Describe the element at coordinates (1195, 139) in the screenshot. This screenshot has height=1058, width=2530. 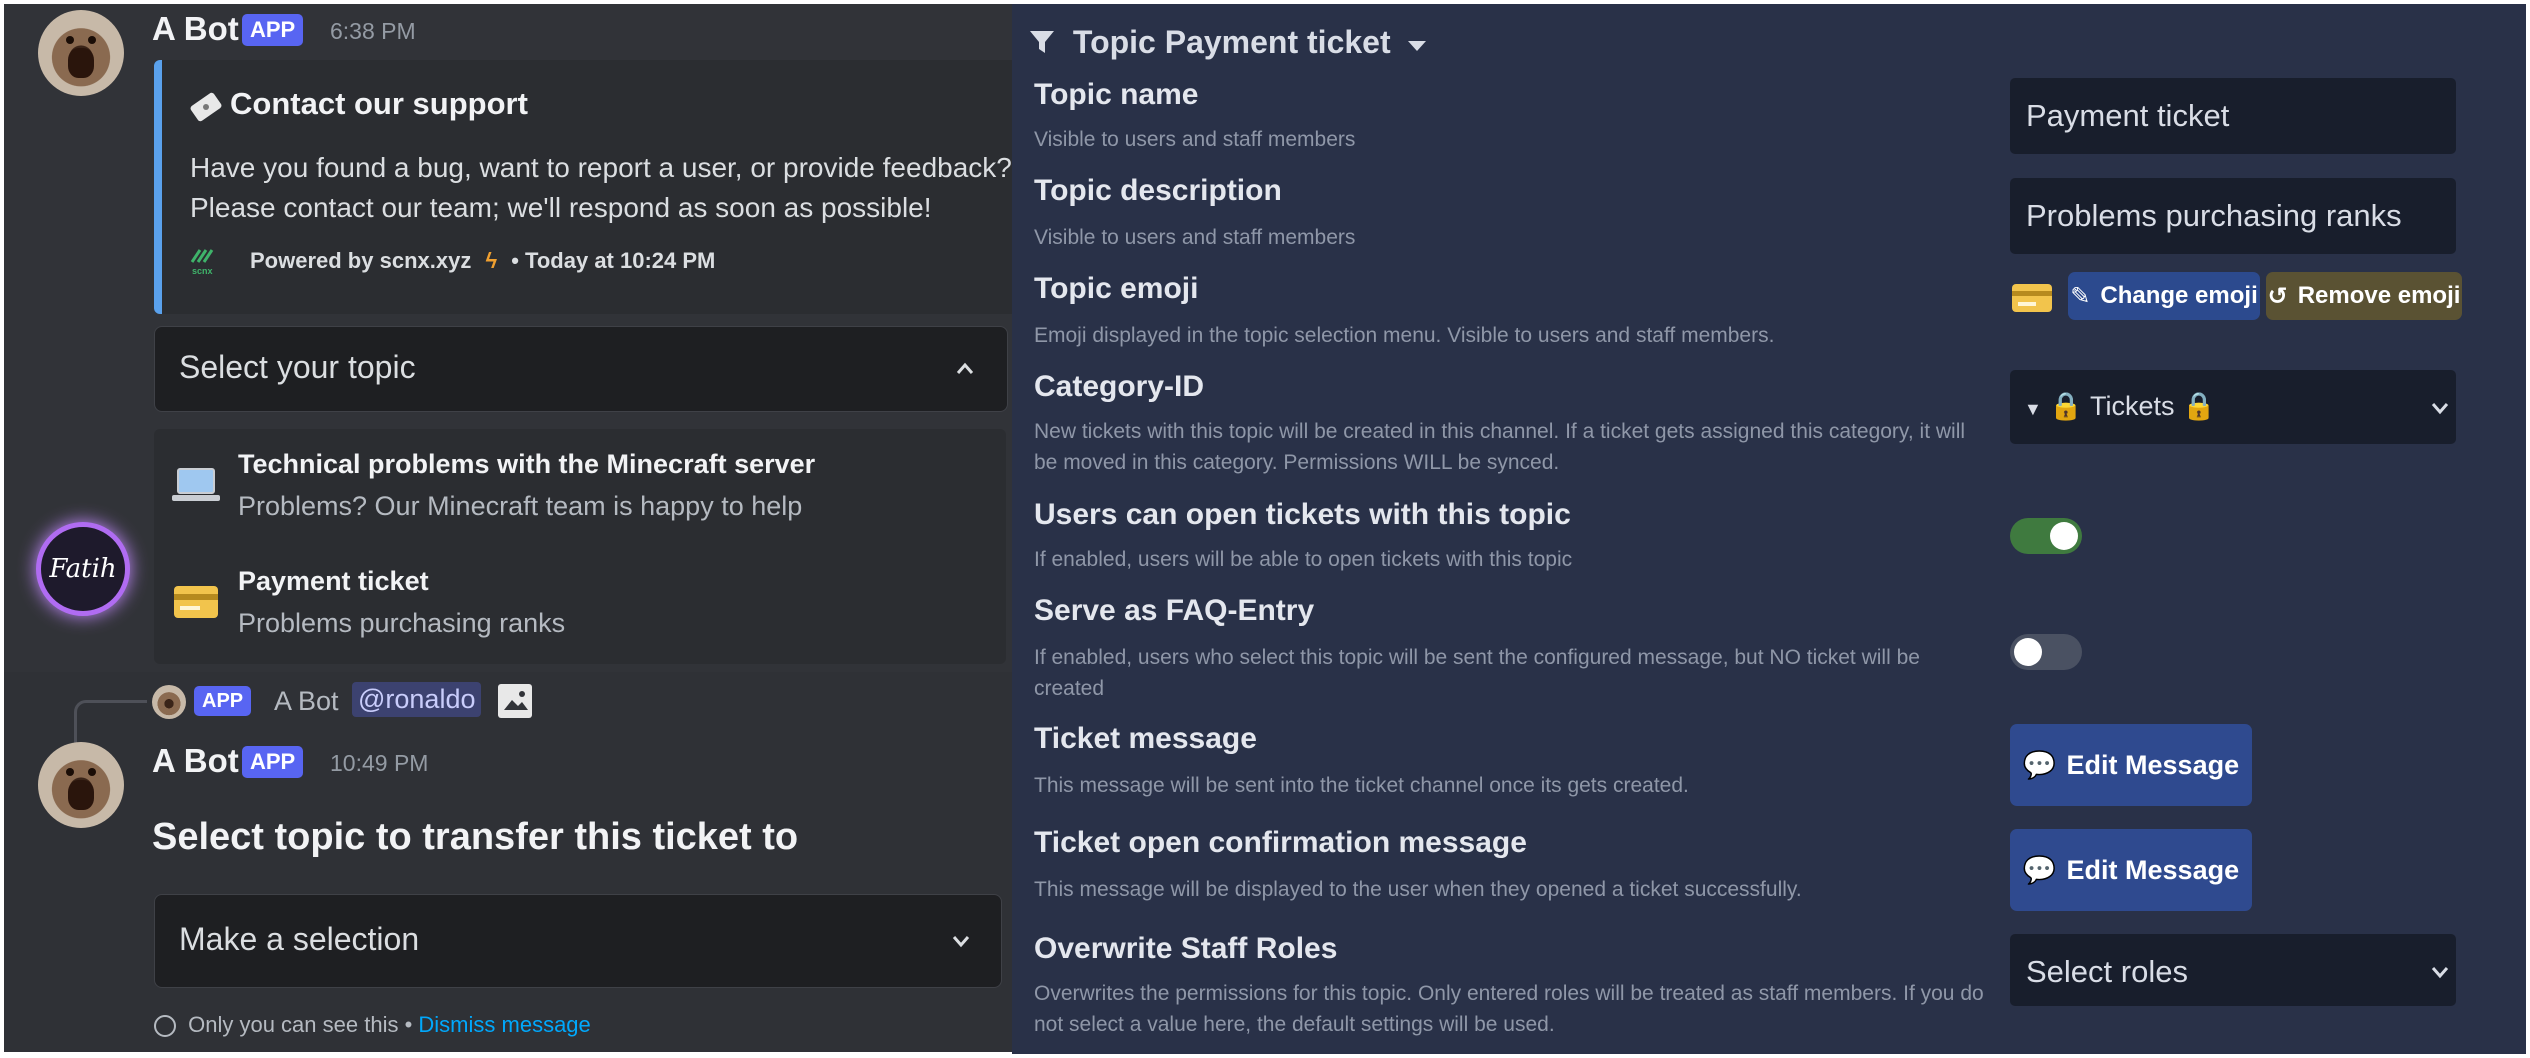
I see `topic-name-help: Visible to users and staff members` at that location.